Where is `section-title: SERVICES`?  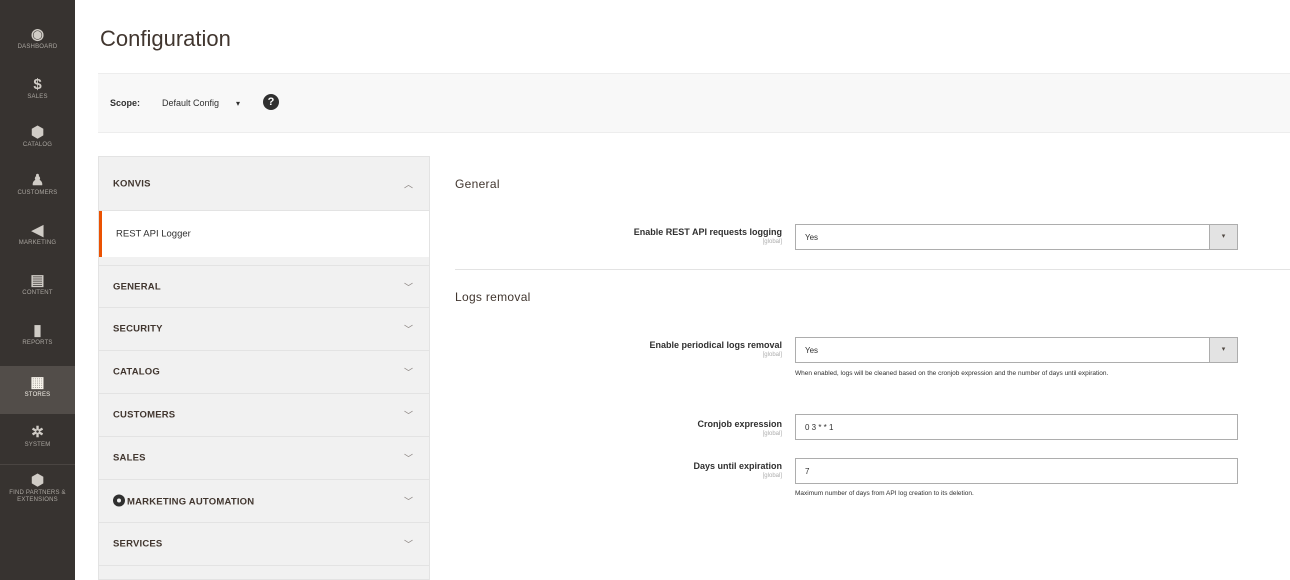
section-title: SERVICES is located at coordinates (138, 544).